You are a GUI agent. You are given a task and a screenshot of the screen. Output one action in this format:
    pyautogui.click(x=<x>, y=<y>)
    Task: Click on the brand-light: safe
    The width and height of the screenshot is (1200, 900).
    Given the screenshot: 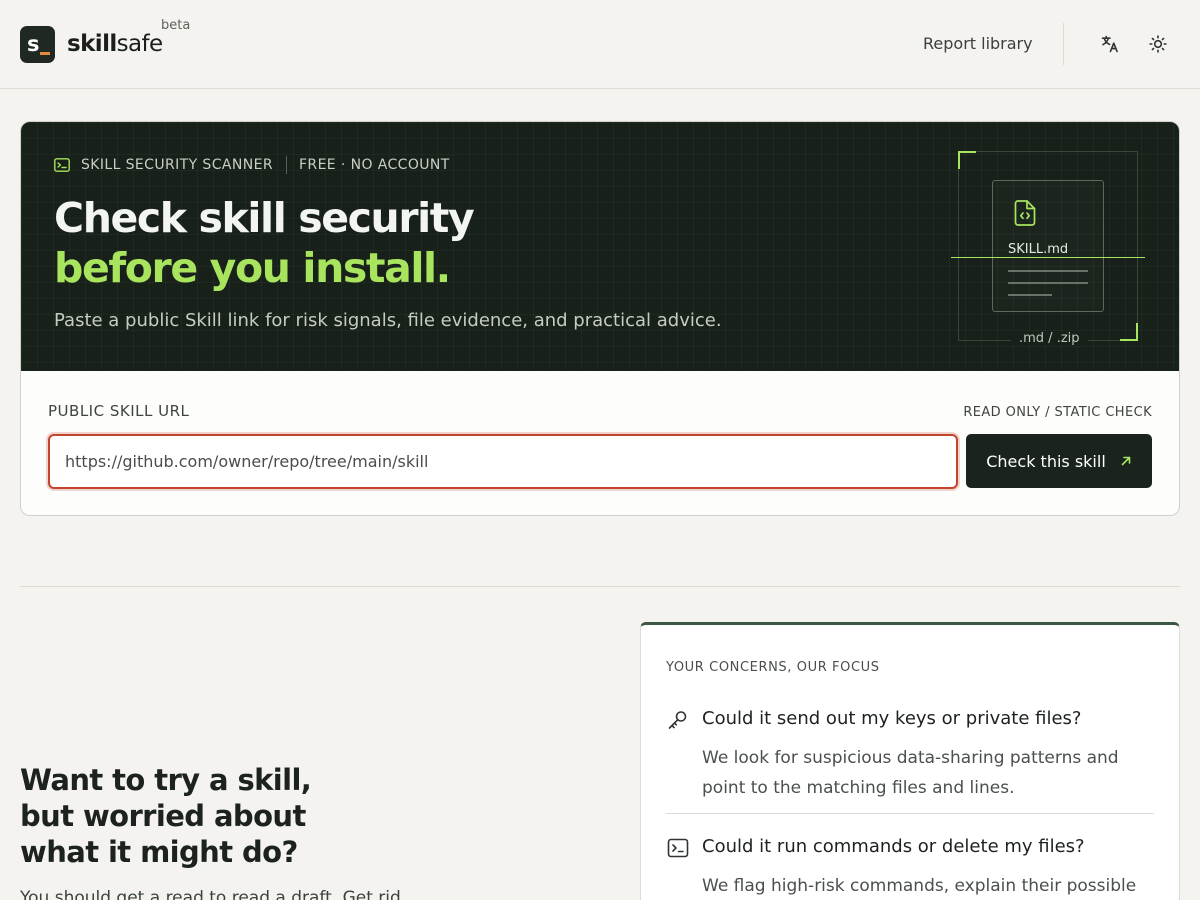 What is the action you would take?
    pyautogui.click(x=140, y=44)
    